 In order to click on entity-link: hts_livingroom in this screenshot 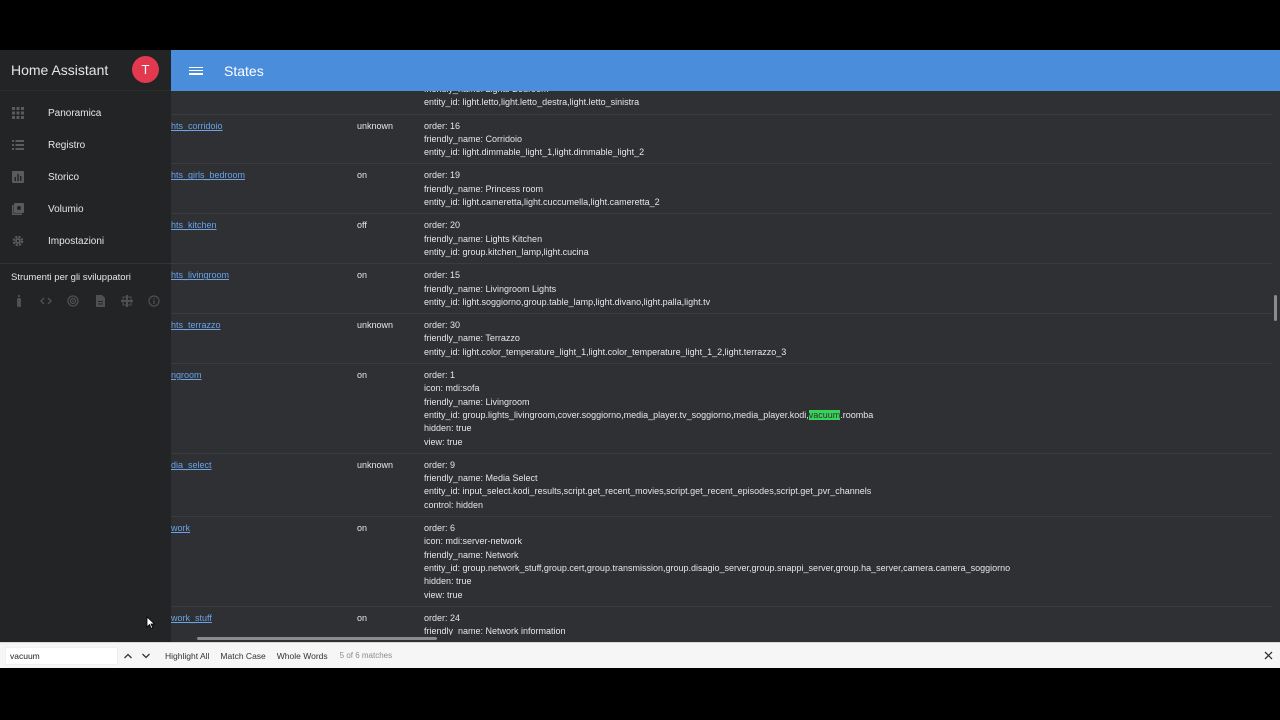, I will do `click(200, 275)`.